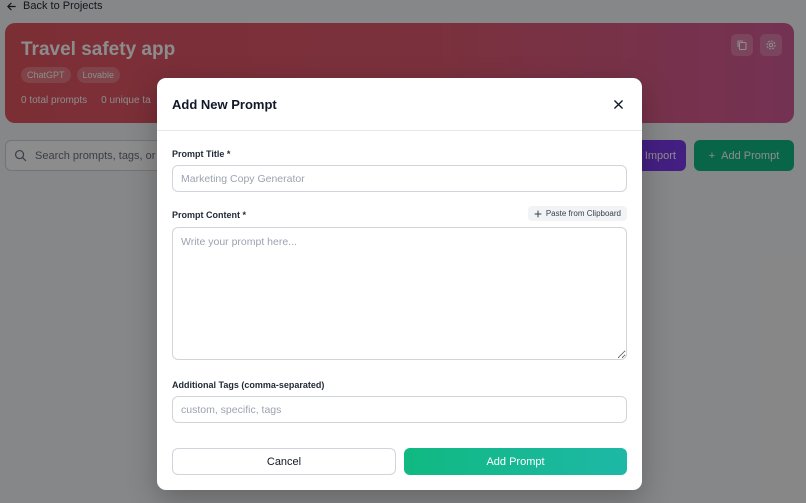  I want to click on submit-add-prompt-button: Add Prompt, so click(515, 461).